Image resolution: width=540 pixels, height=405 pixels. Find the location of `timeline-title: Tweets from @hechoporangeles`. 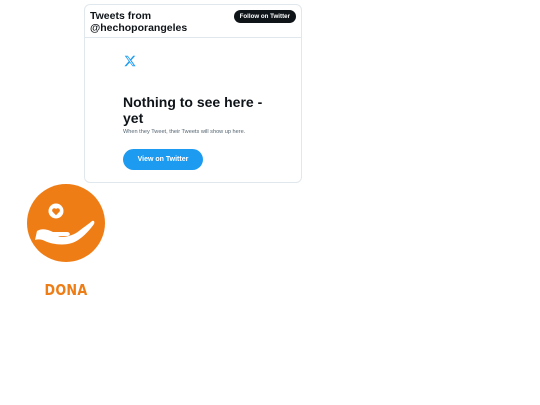

timeline-title: Tweets from @hechoporangeles is located at coordinates (139, 22).